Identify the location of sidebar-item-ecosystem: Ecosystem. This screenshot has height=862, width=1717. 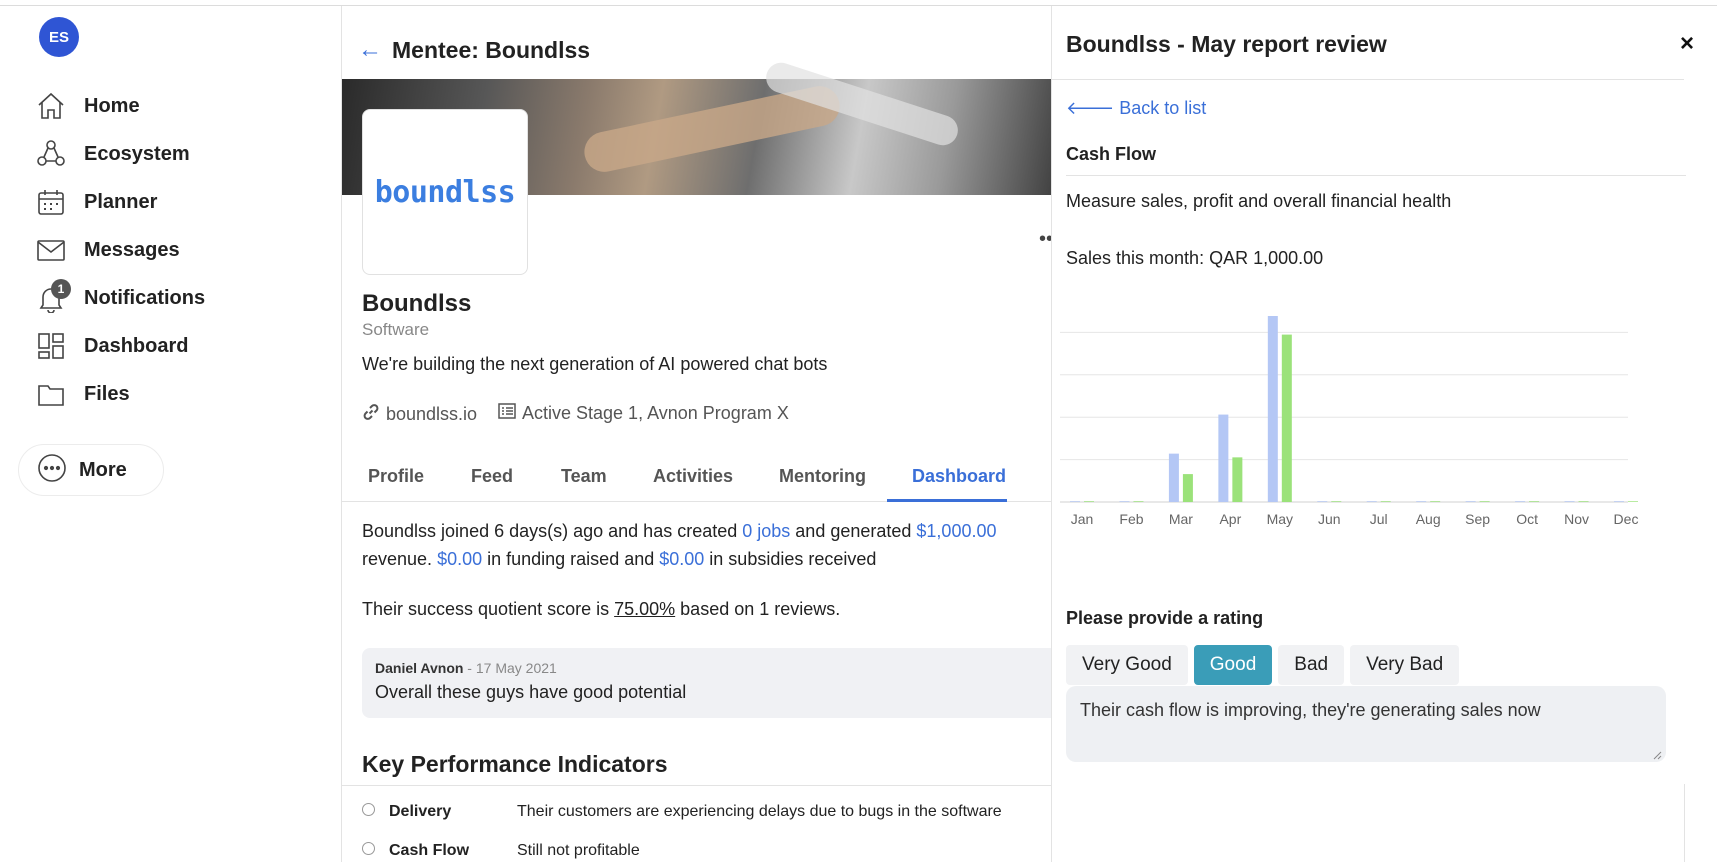
(112, 154).